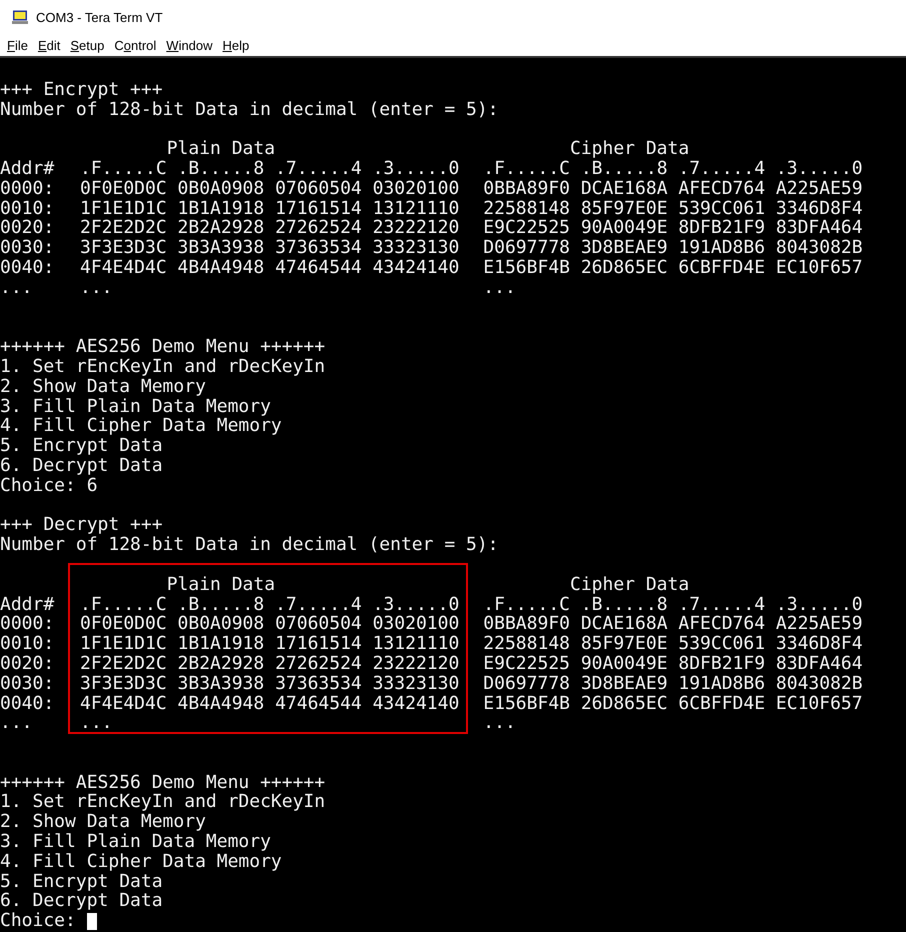 The image size is (906, 932). What do you see at coordinates (17, 45) in the screenshot?
I see `menu-item: File` at bounding box center [17, 45].